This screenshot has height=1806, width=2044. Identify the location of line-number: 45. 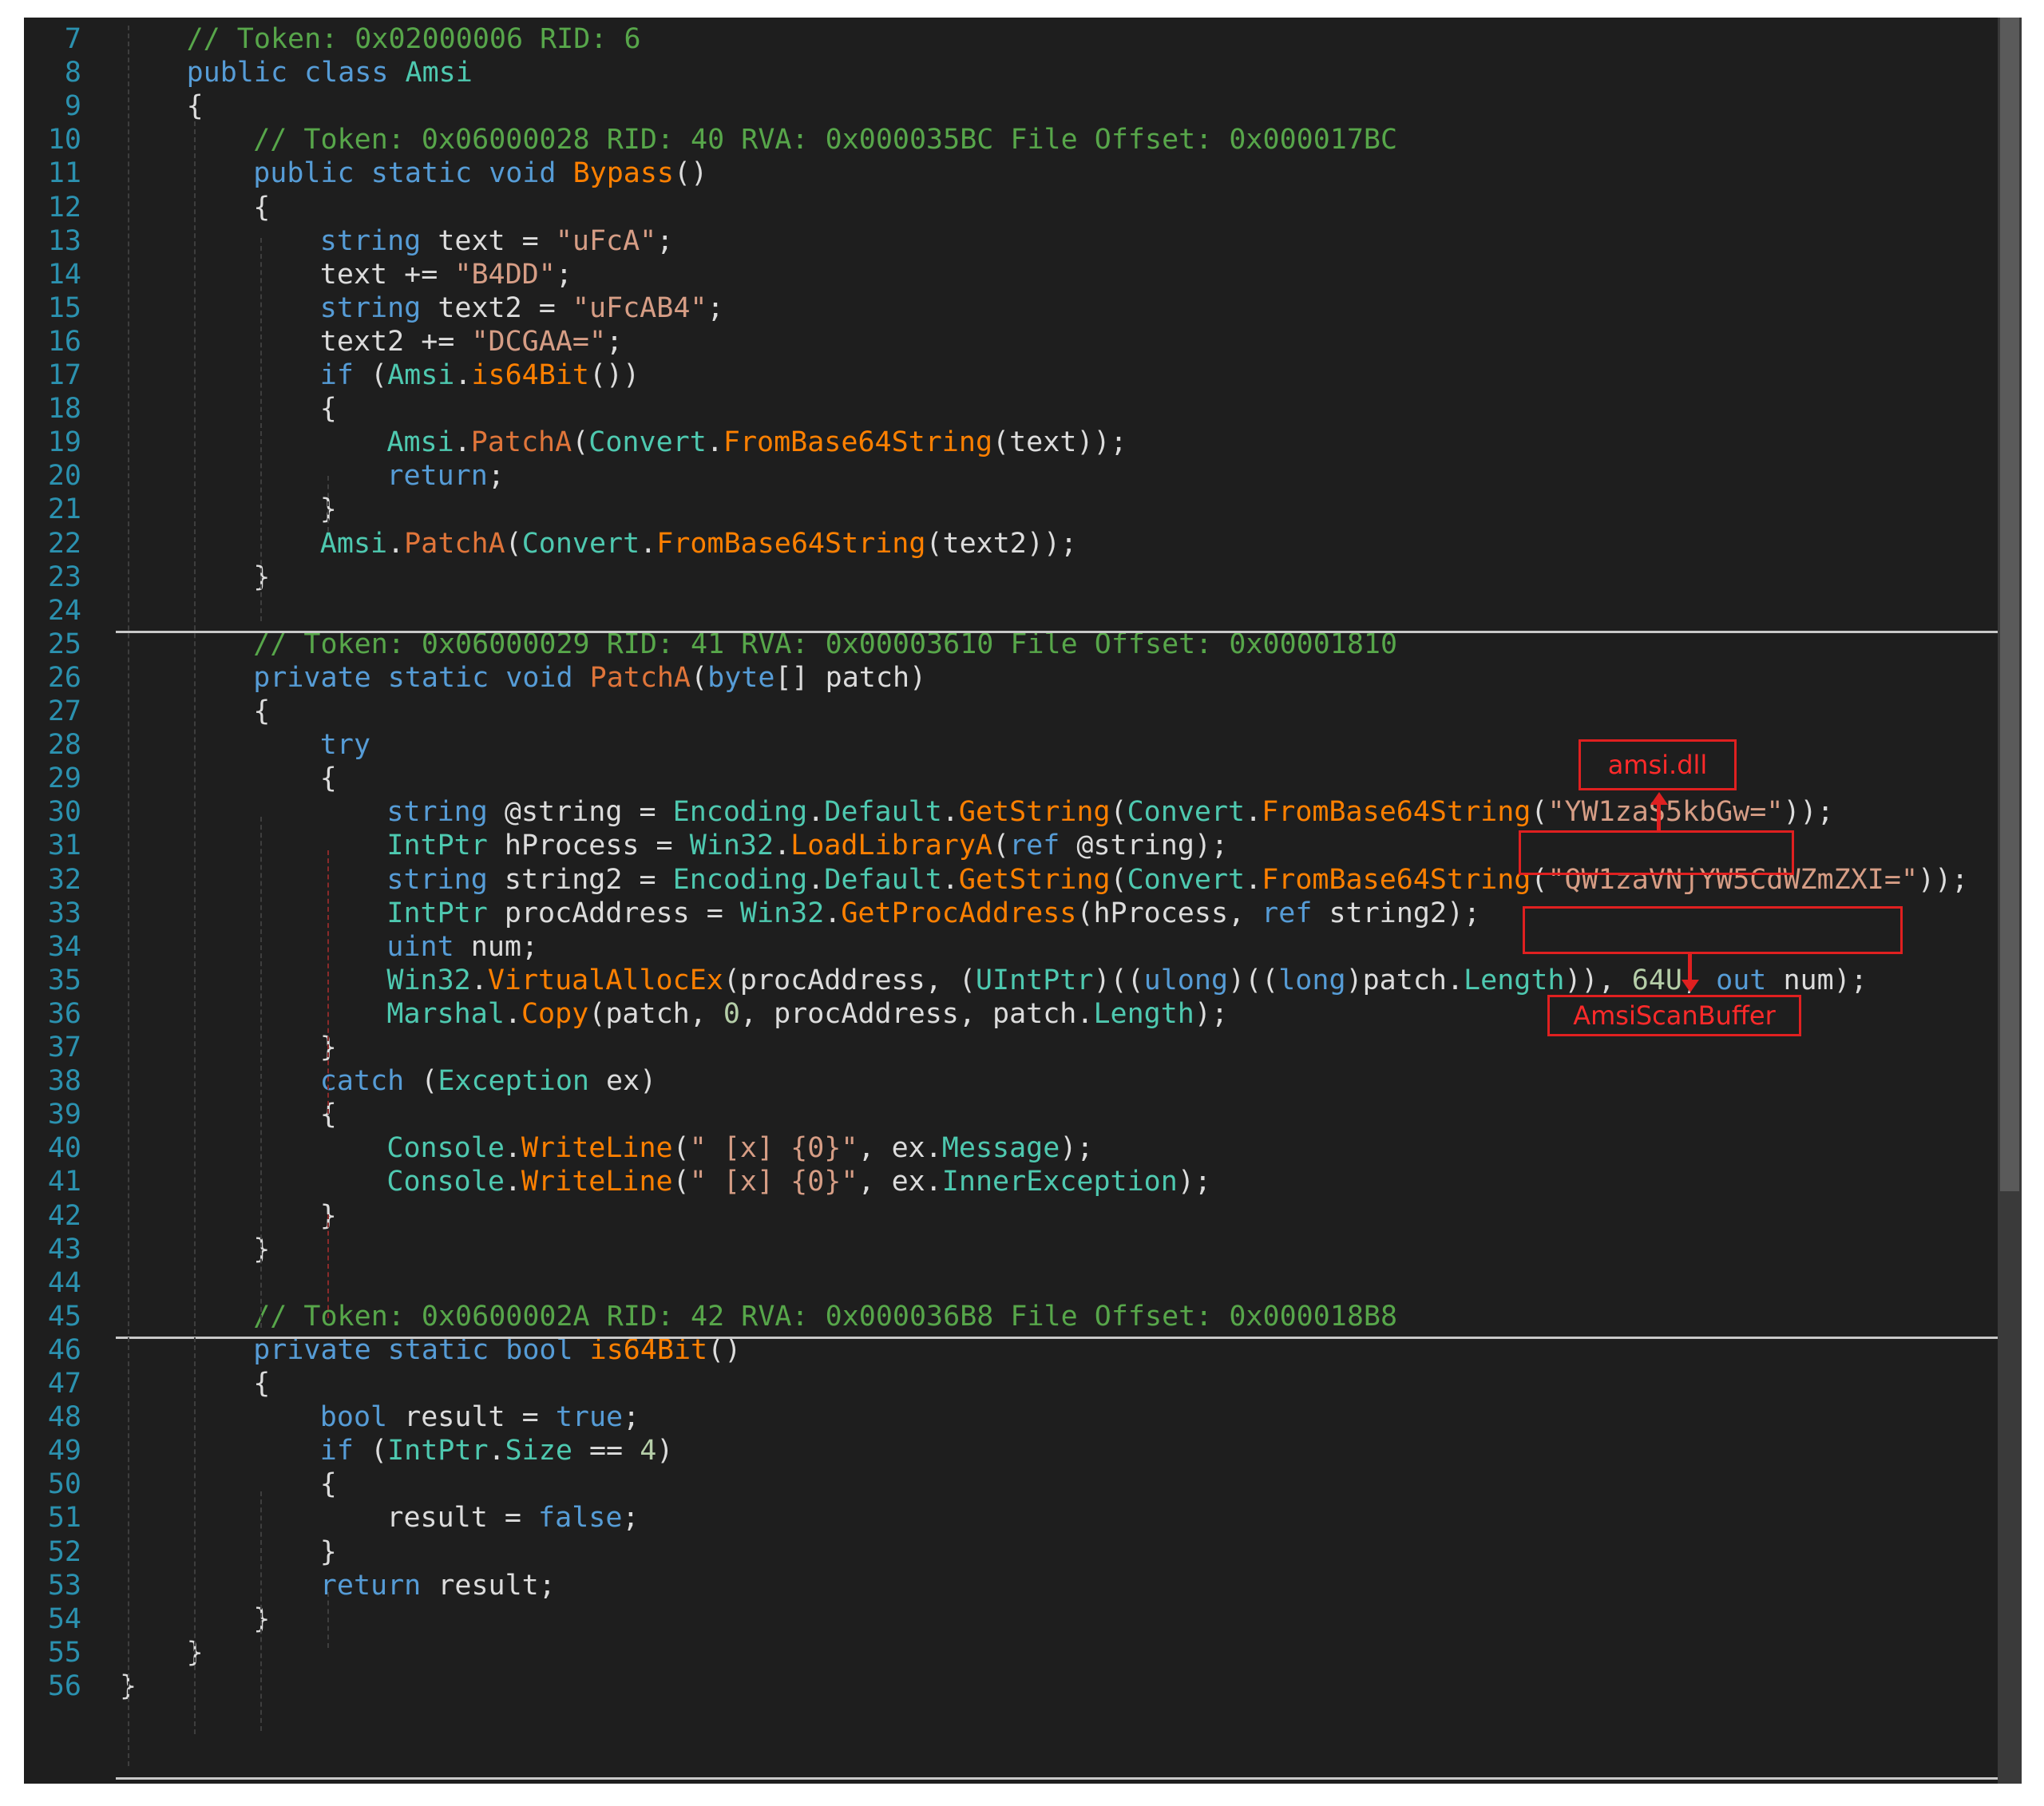
(64, 1317).